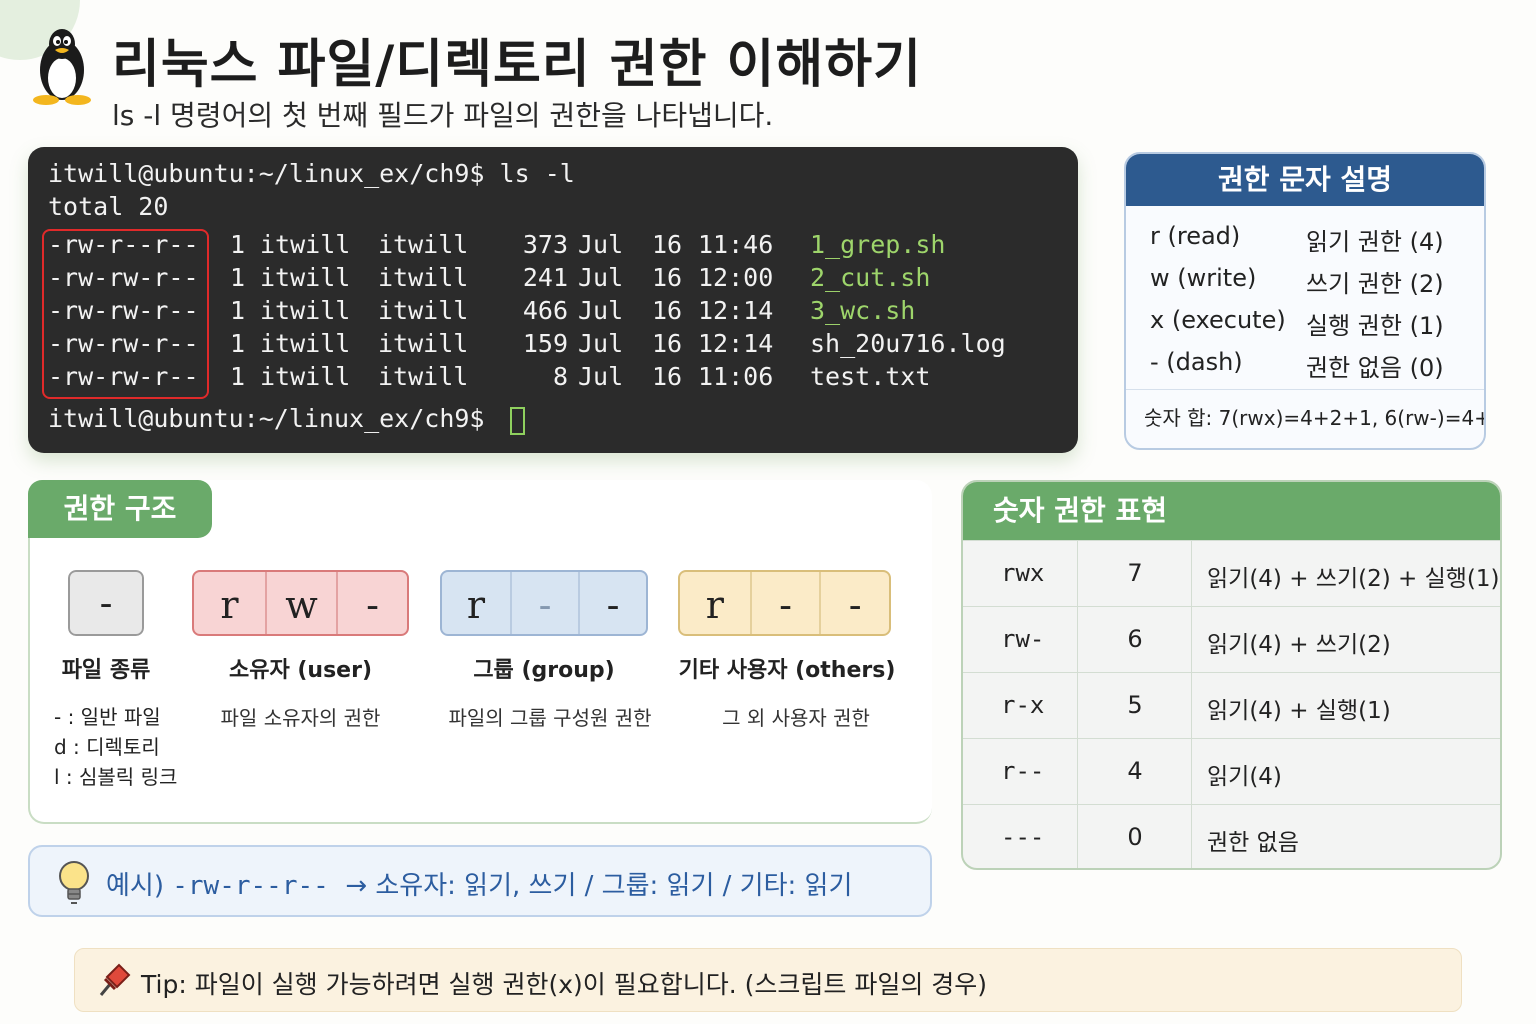  I want to click on user-label: 소유자 (user), so click(300, 670).